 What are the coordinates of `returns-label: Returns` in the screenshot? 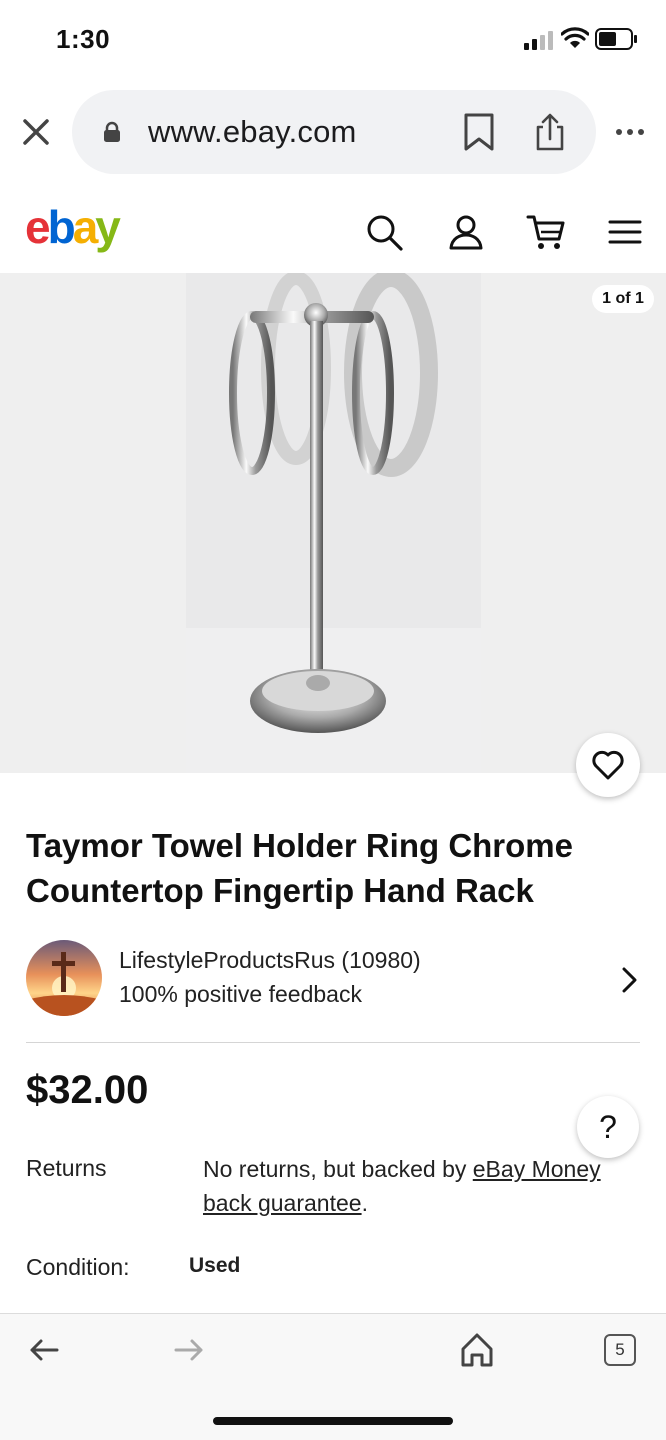 It's located at (66, 1168).